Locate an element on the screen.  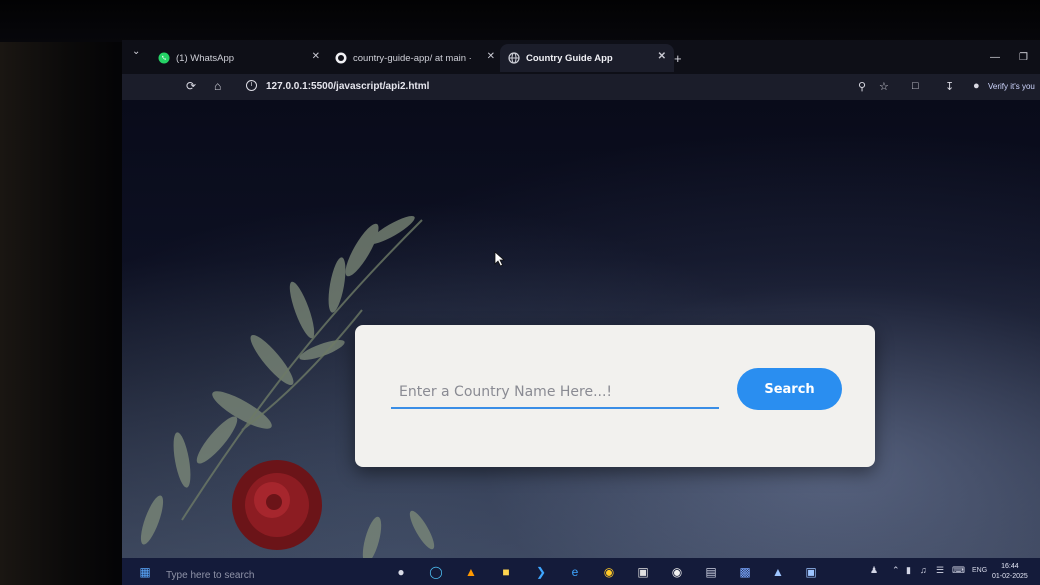
zoom-icon: ⚲ is located at coordinates (862, 86).